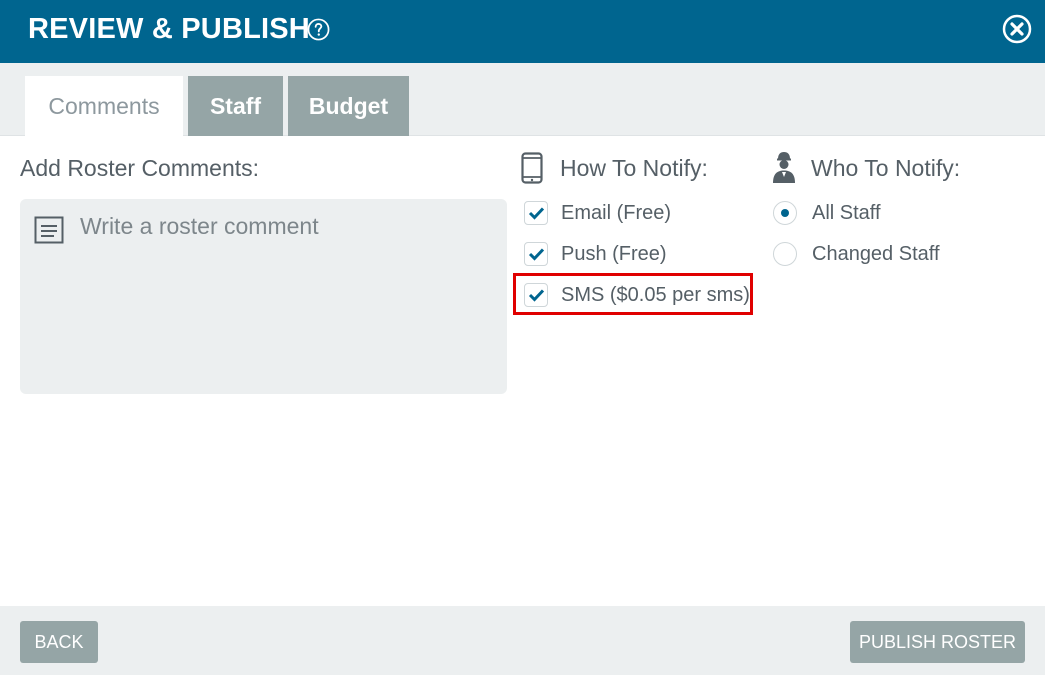 This screenshot has width=1045, height=675. What do you see at coordinates (169, 29) in the screenshot?
I see `dialog-title: REVIEW & PUBLISH` at bounding box center [169, 29].